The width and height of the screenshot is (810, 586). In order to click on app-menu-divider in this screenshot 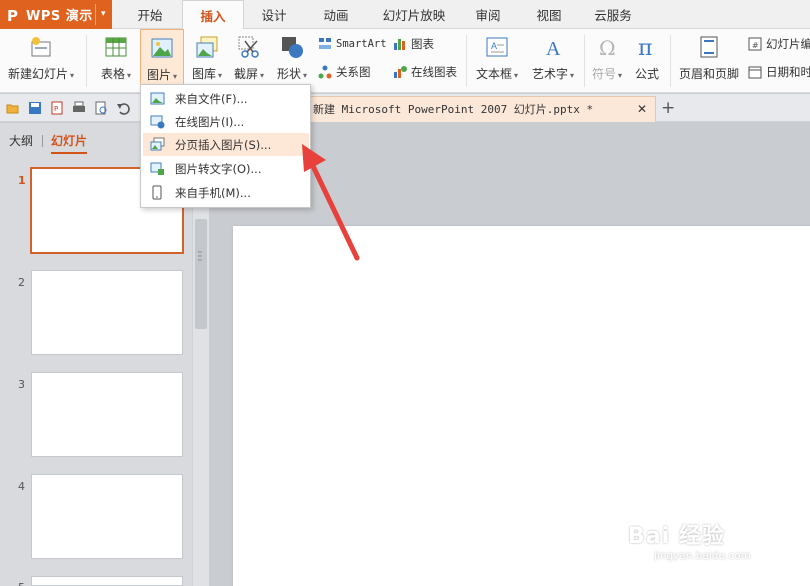, I will do `click(95, 14)`.